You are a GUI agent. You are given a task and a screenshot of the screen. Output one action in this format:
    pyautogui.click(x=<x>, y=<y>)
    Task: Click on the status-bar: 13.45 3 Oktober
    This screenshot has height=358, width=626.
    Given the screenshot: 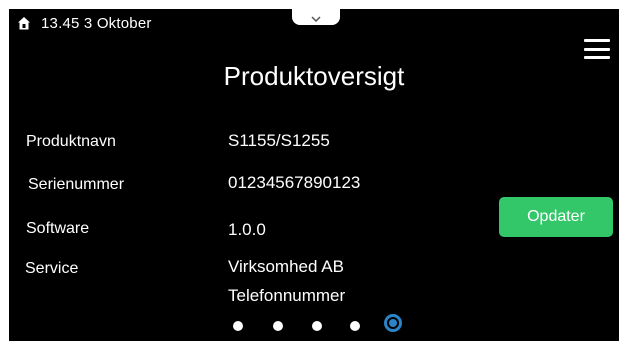 What is the action you would take?
    pyautogui.click(x=84, y=23)
    